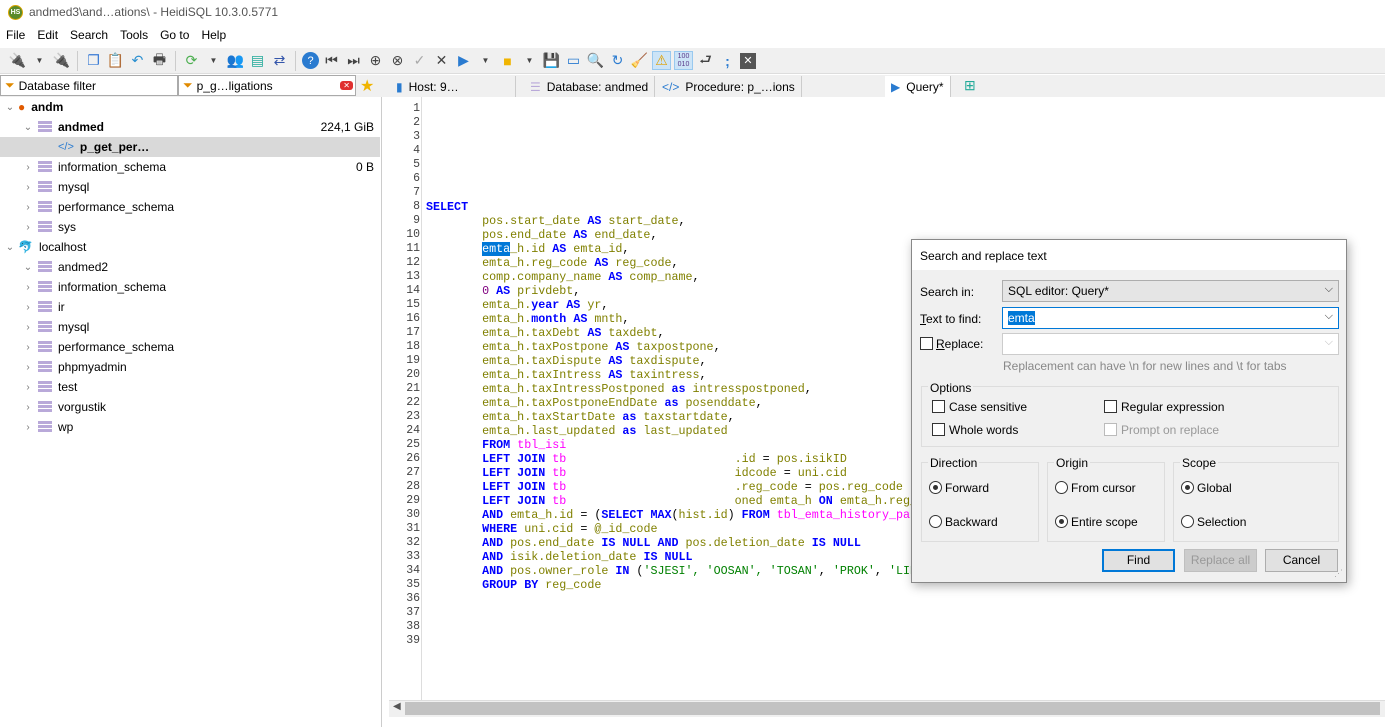  Describe the element at coordinates (938, 406) in the screenshot. I see `case-sensitive-checkbox` at that location.